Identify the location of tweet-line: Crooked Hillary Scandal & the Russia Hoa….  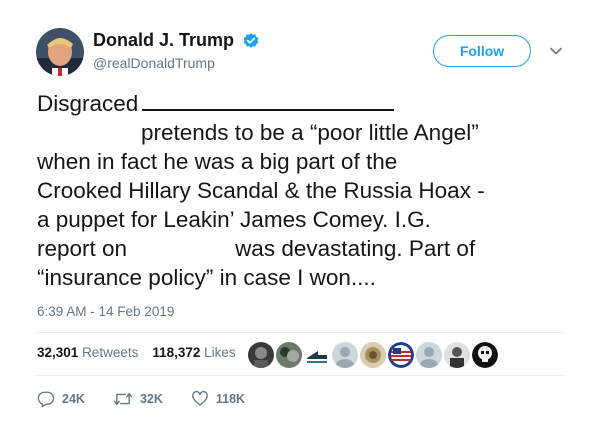
(307, 190).